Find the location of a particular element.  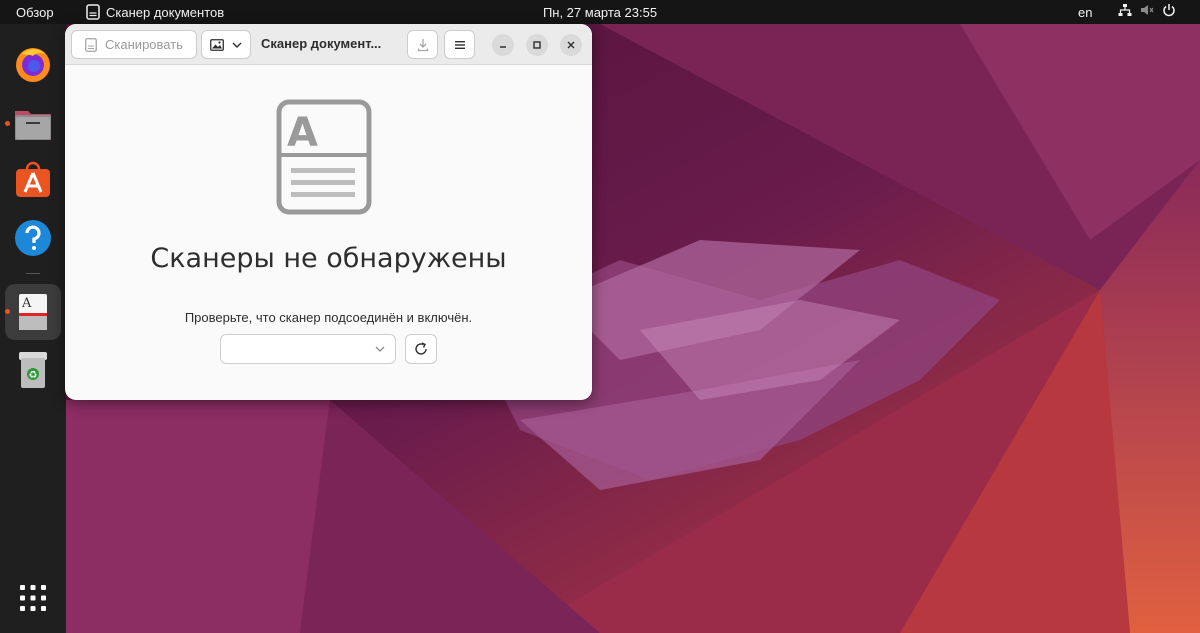

close-button is located at coordinates (571, 45).